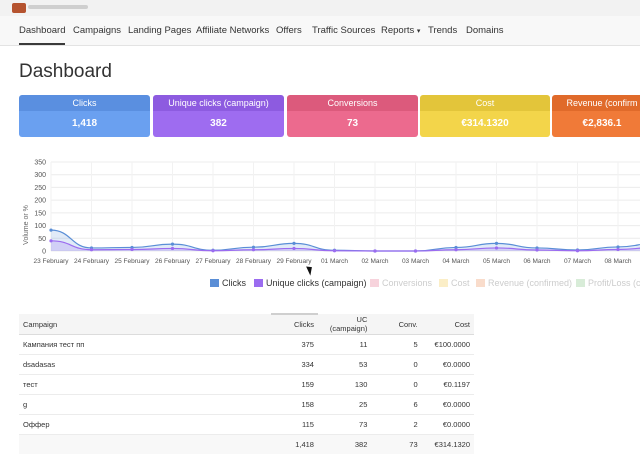 The width and height of the screenshot is (640, 462). Describe the element at coordinates (97, 30) in the screenshot. I see `nav-campaigns: Campaigns` at that location.